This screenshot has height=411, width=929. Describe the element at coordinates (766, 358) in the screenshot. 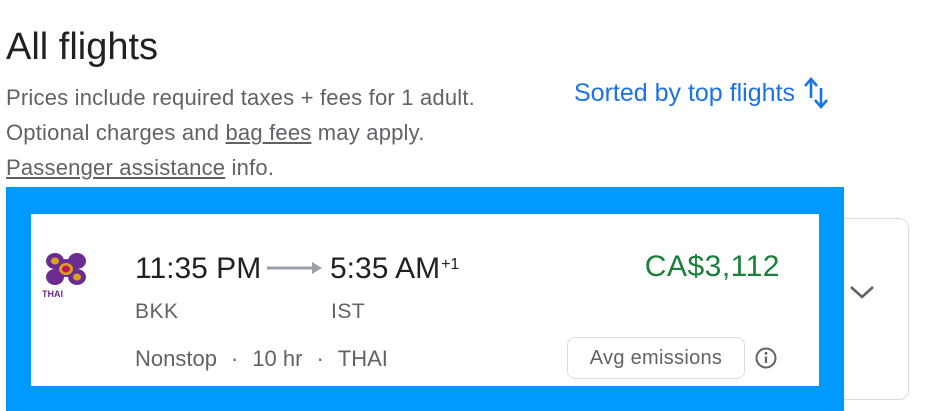

I see `info-icon` at that location.